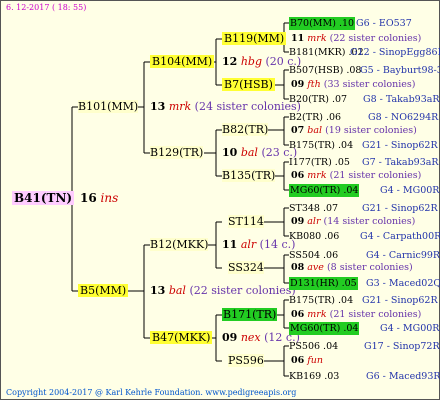 This screenshot has height=400, width=440. I want to click on gen1-info-a: 13 mrk (24 sister colonies), so click(225, 106).